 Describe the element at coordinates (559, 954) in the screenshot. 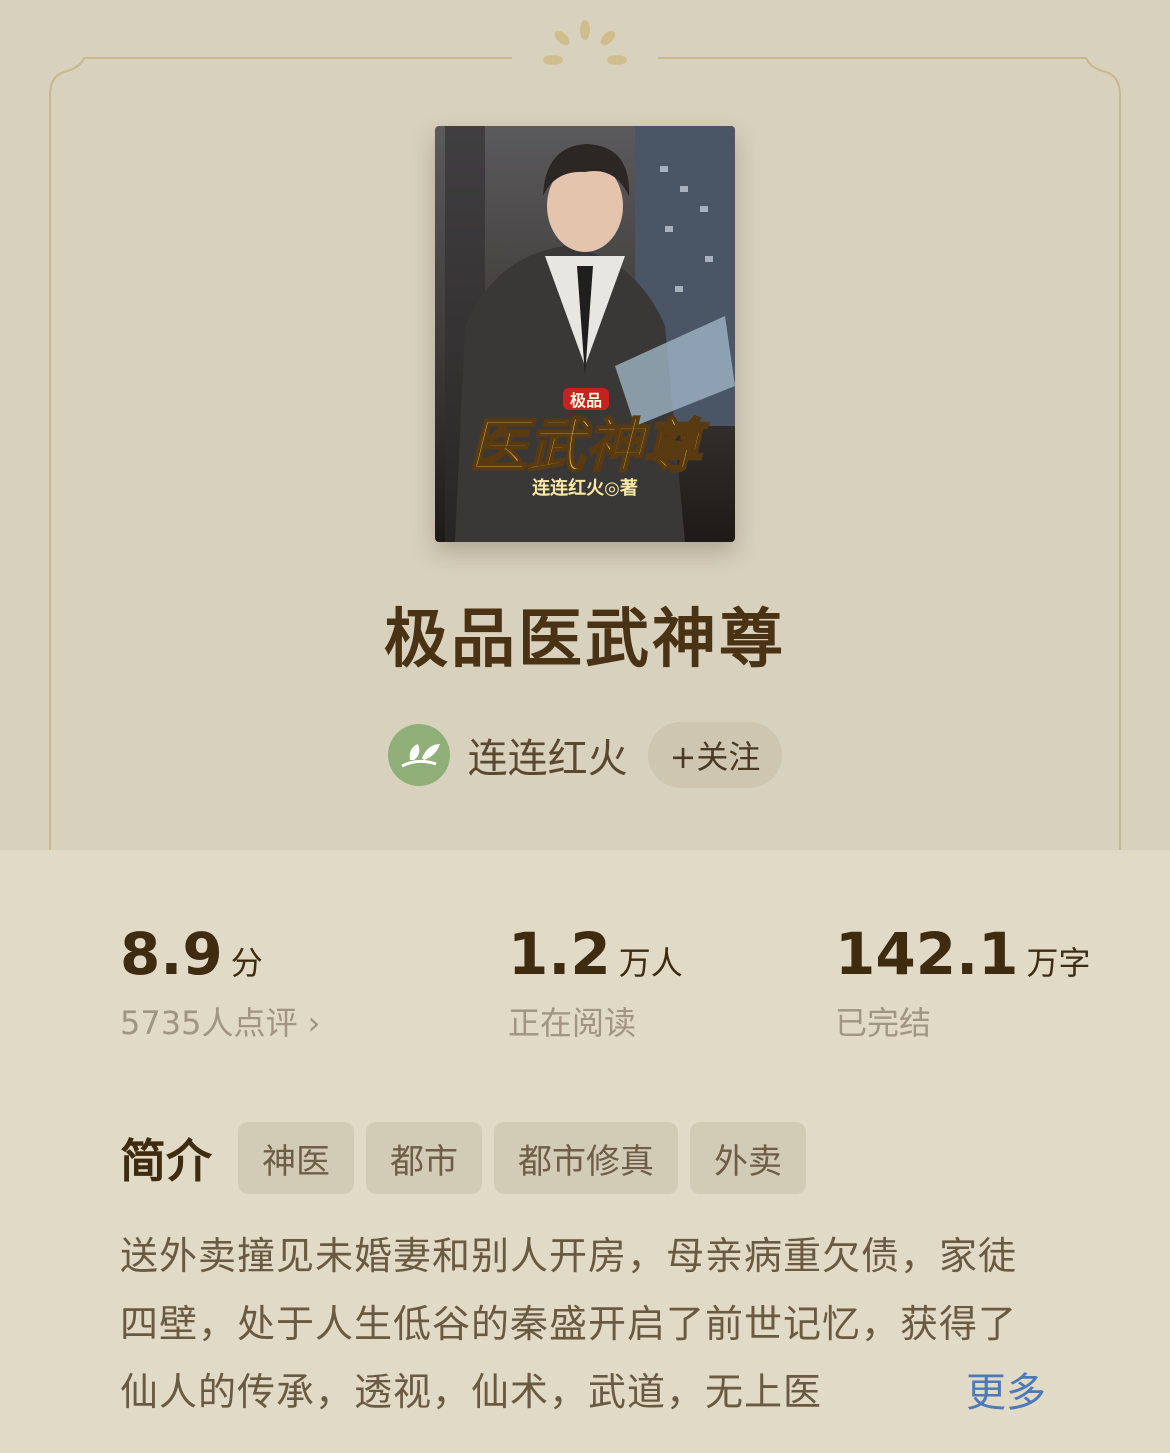

I see `readers-value: 1.2` at that location.